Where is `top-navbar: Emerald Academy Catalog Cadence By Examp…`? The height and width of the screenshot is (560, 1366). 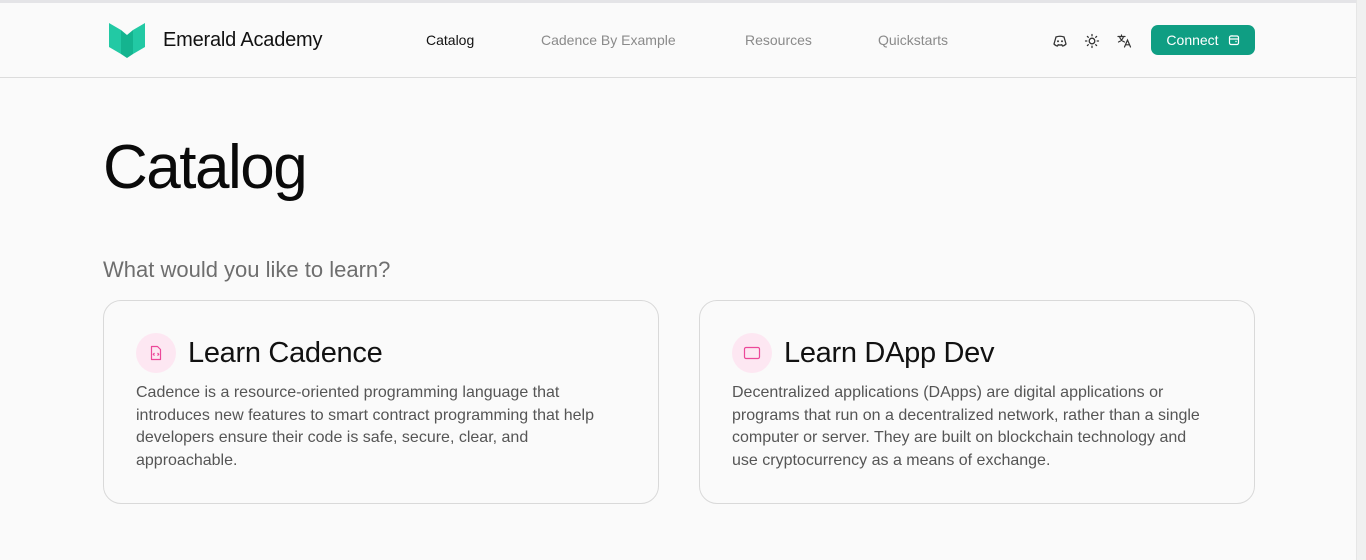
top-navbar: Emerald Academy Catalog Cadence By Examp… is located at coordinates (678, 40).